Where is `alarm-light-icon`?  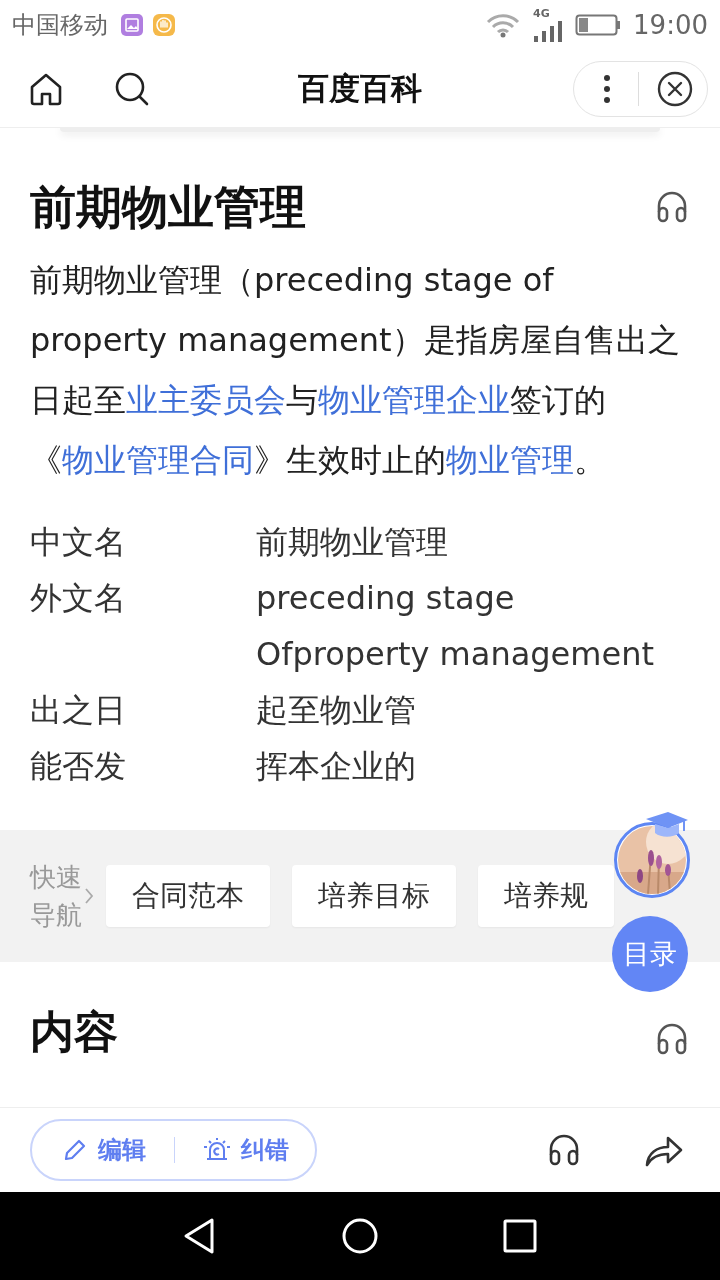
alarm-light-icon is located at coordinates (217, 1150).